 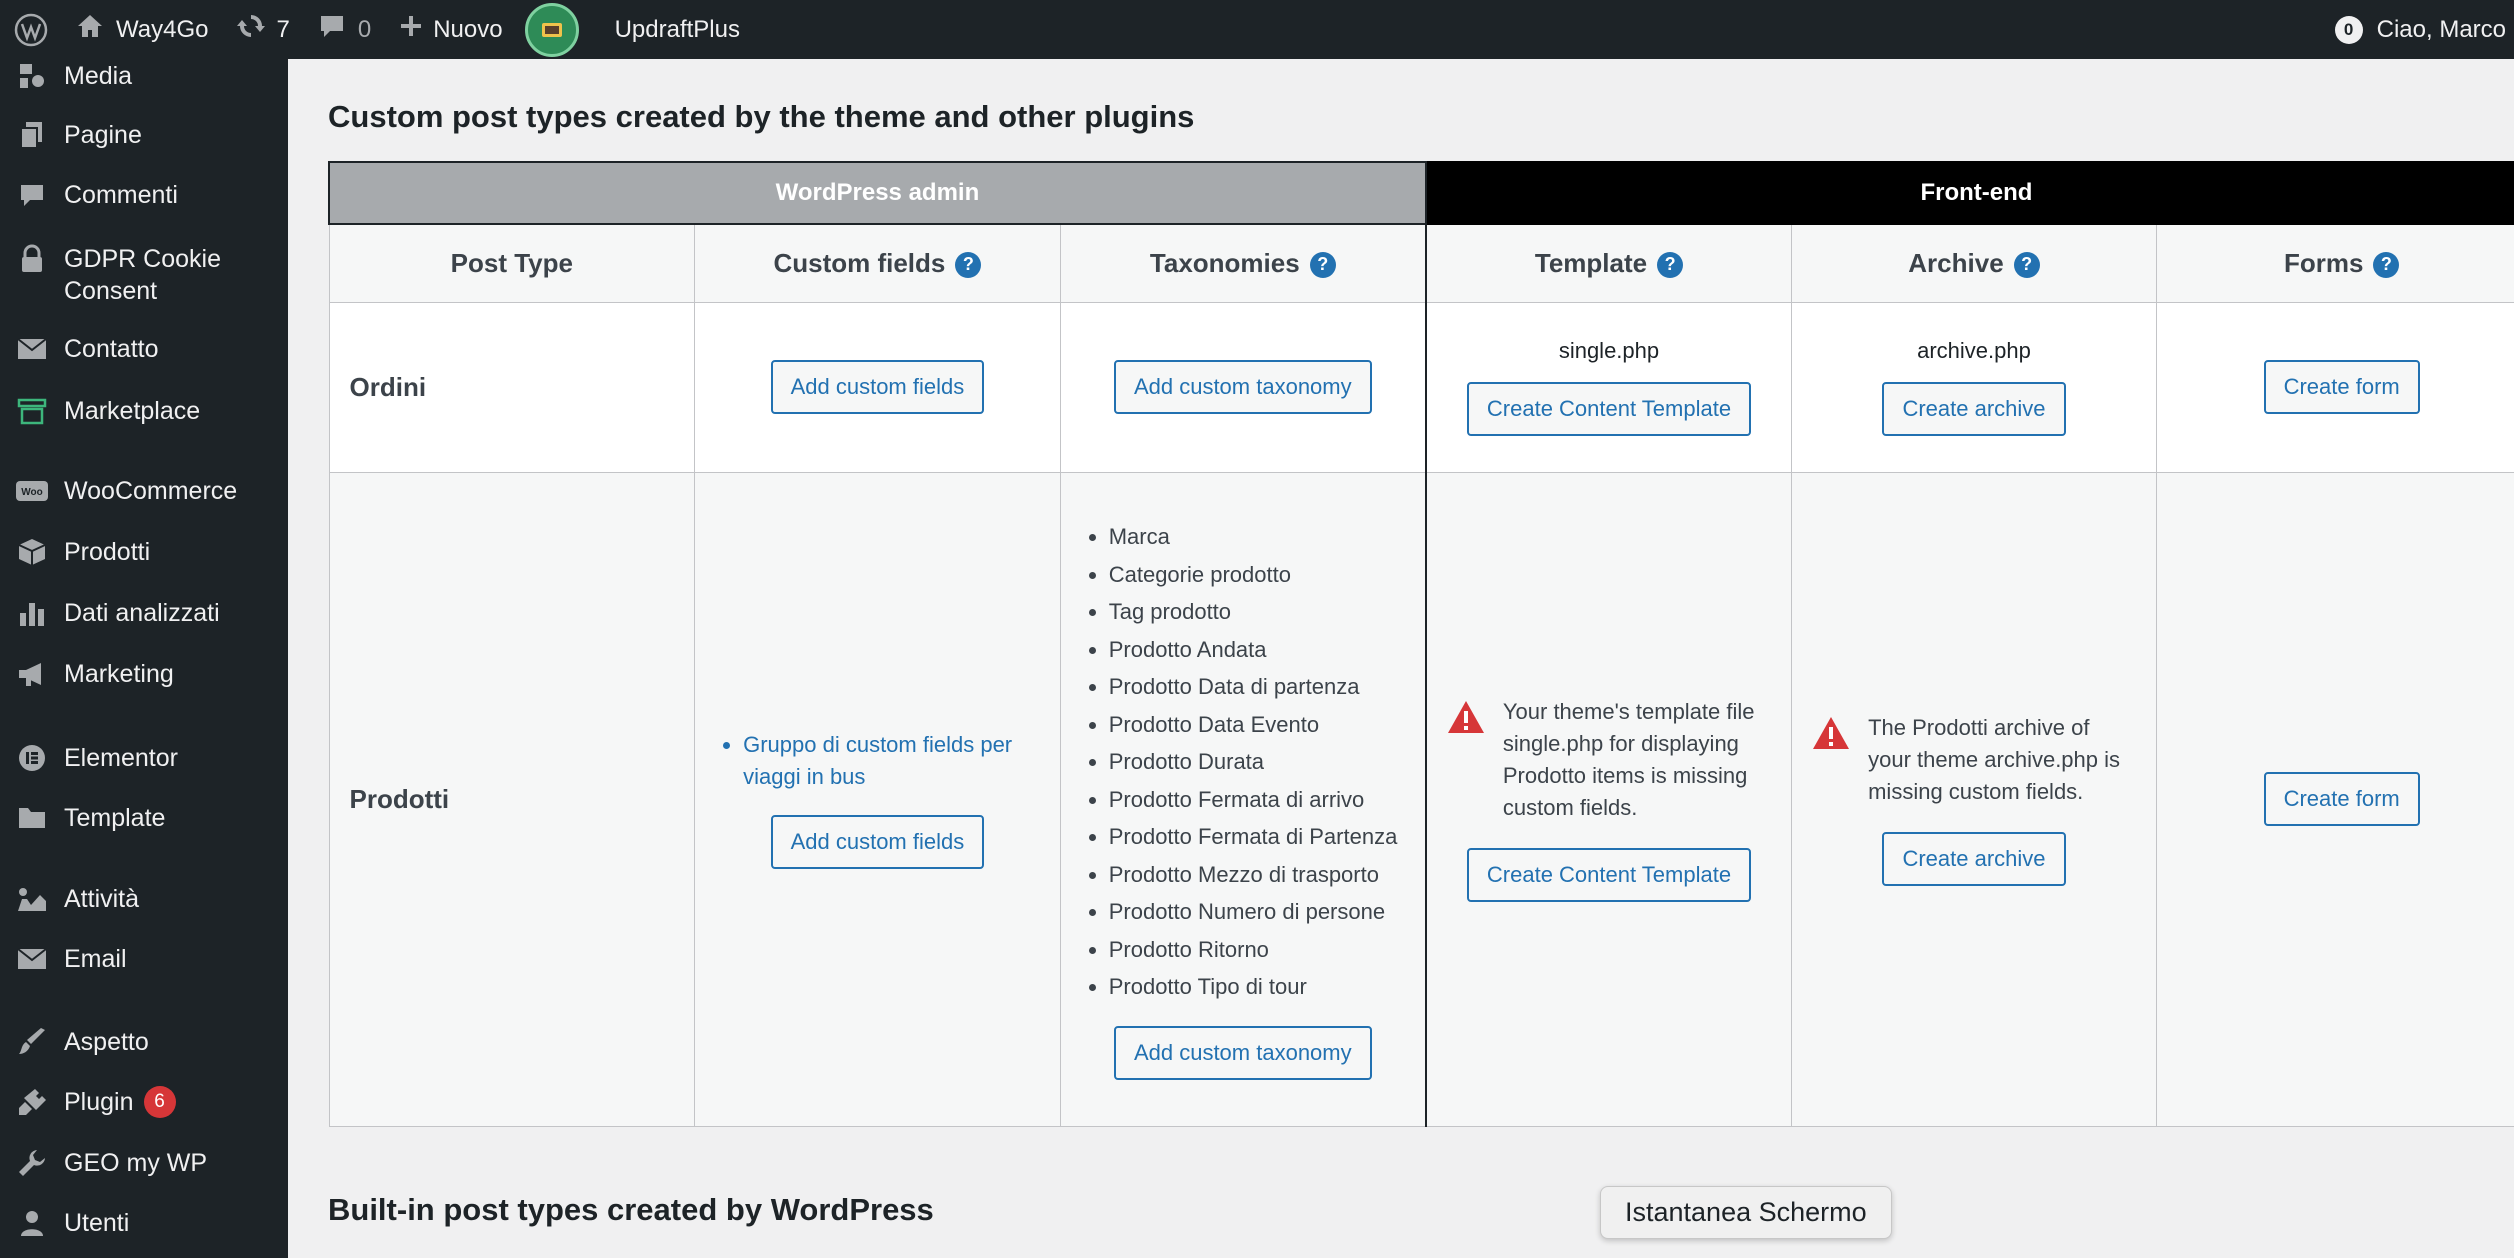 I want to click on sidebar-item-label: Email, so click(x=95, y=959).